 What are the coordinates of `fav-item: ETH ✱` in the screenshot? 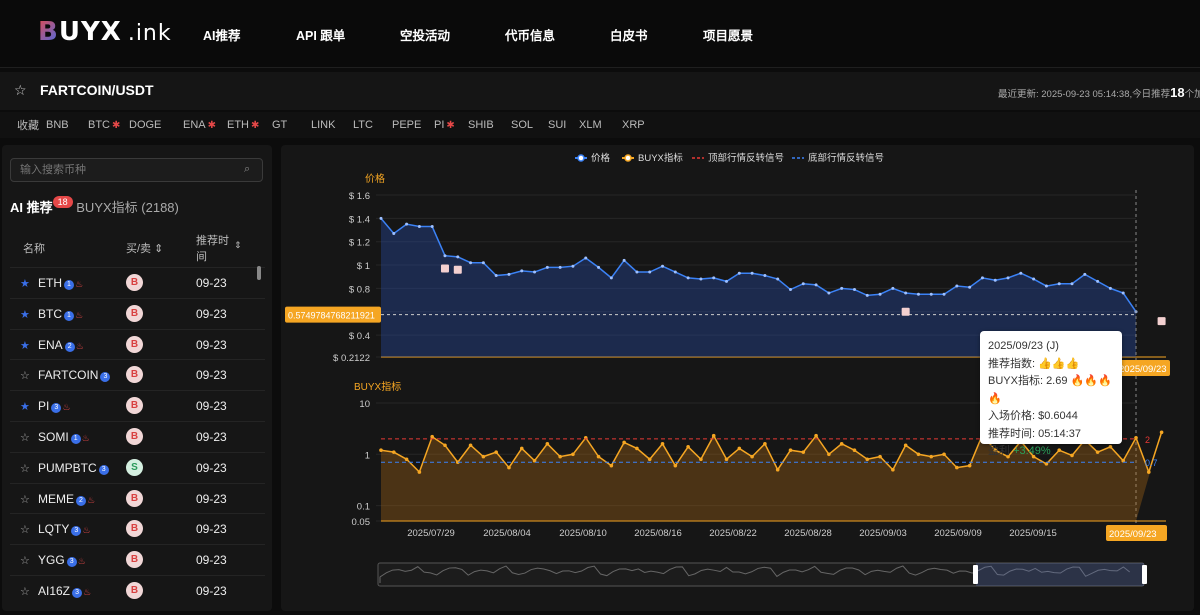 It's located at (249, 125).